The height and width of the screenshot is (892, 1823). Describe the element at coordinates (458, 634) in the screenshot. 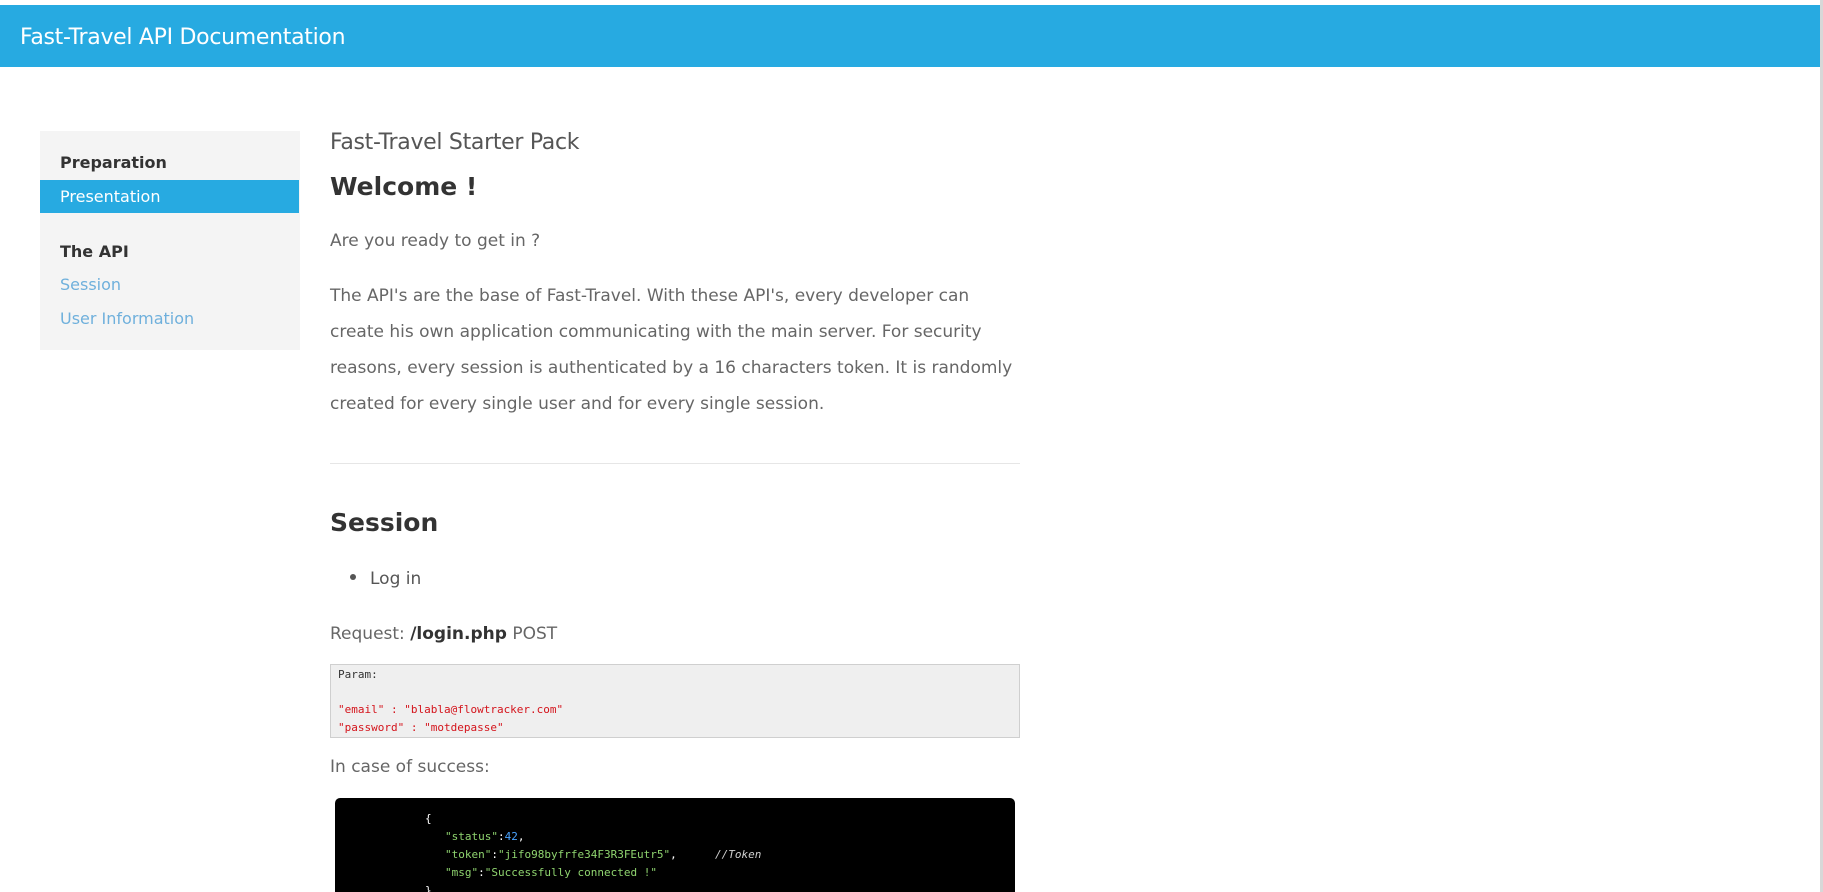

I see `request-path: /login.php` at that location.